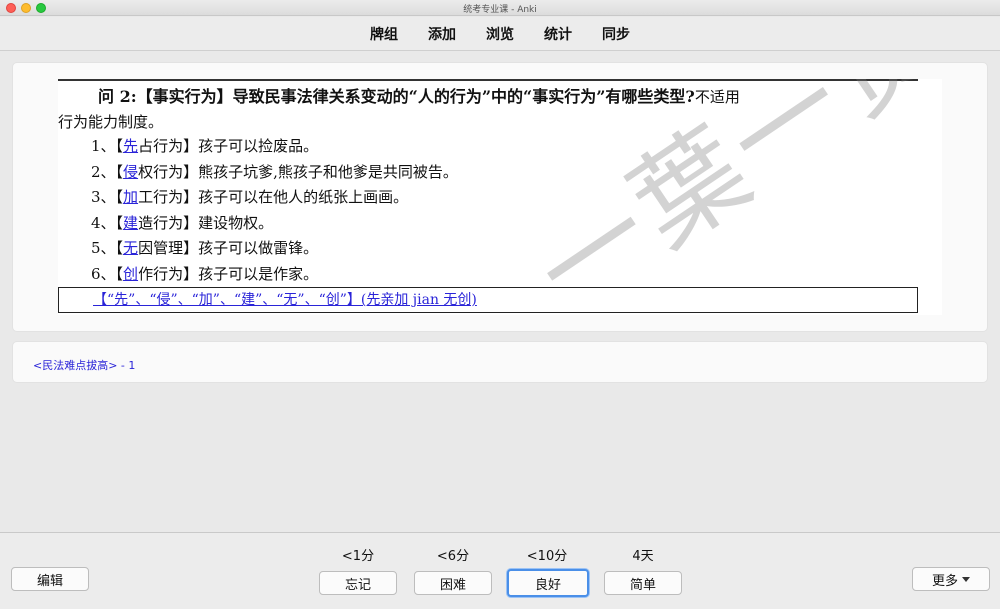 The image size is (1000, 609). I want to click on nav-browse: 浏览, so click(500, 34).